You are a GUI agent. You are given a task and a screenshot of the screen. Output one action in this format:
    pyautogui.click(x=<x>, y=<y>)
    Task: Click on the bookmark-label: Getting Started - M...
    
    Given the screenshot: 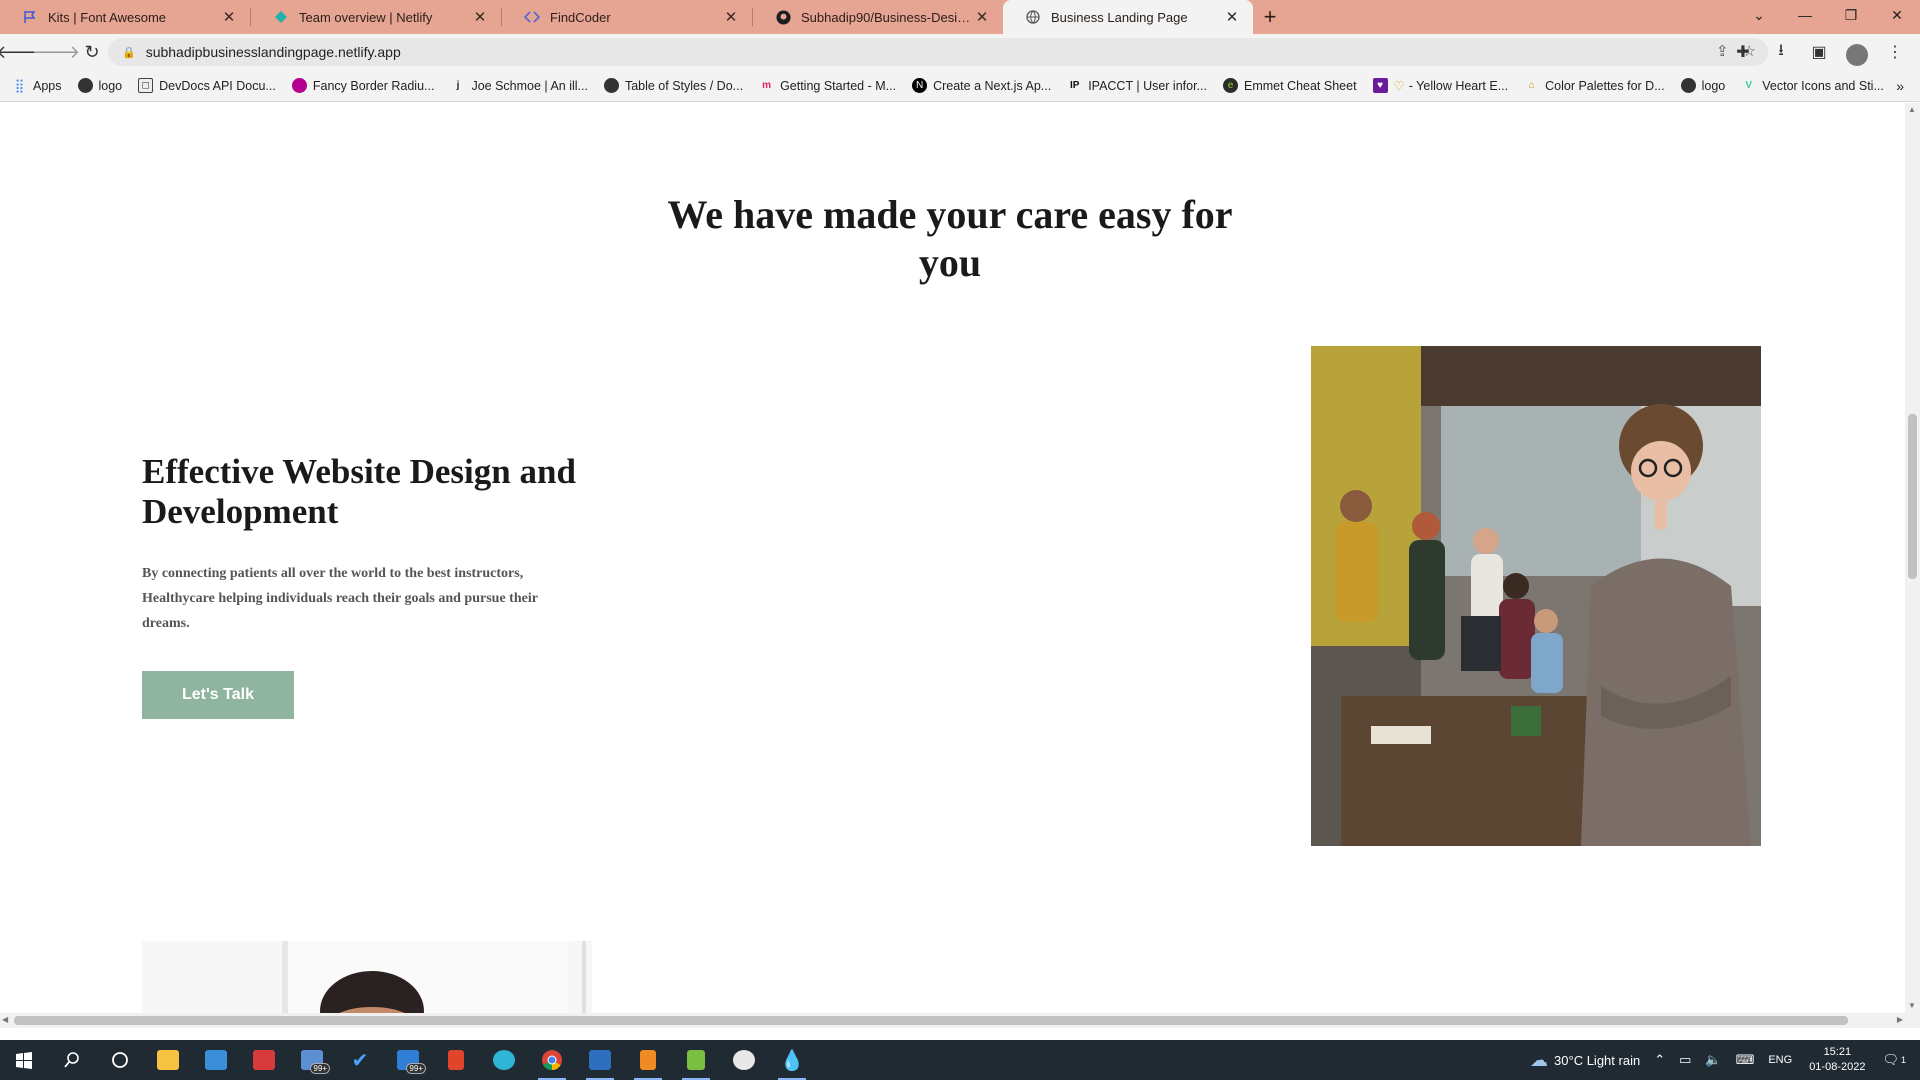 What is the action you would take?
    pyautogui.click(x=838, y=85)
    